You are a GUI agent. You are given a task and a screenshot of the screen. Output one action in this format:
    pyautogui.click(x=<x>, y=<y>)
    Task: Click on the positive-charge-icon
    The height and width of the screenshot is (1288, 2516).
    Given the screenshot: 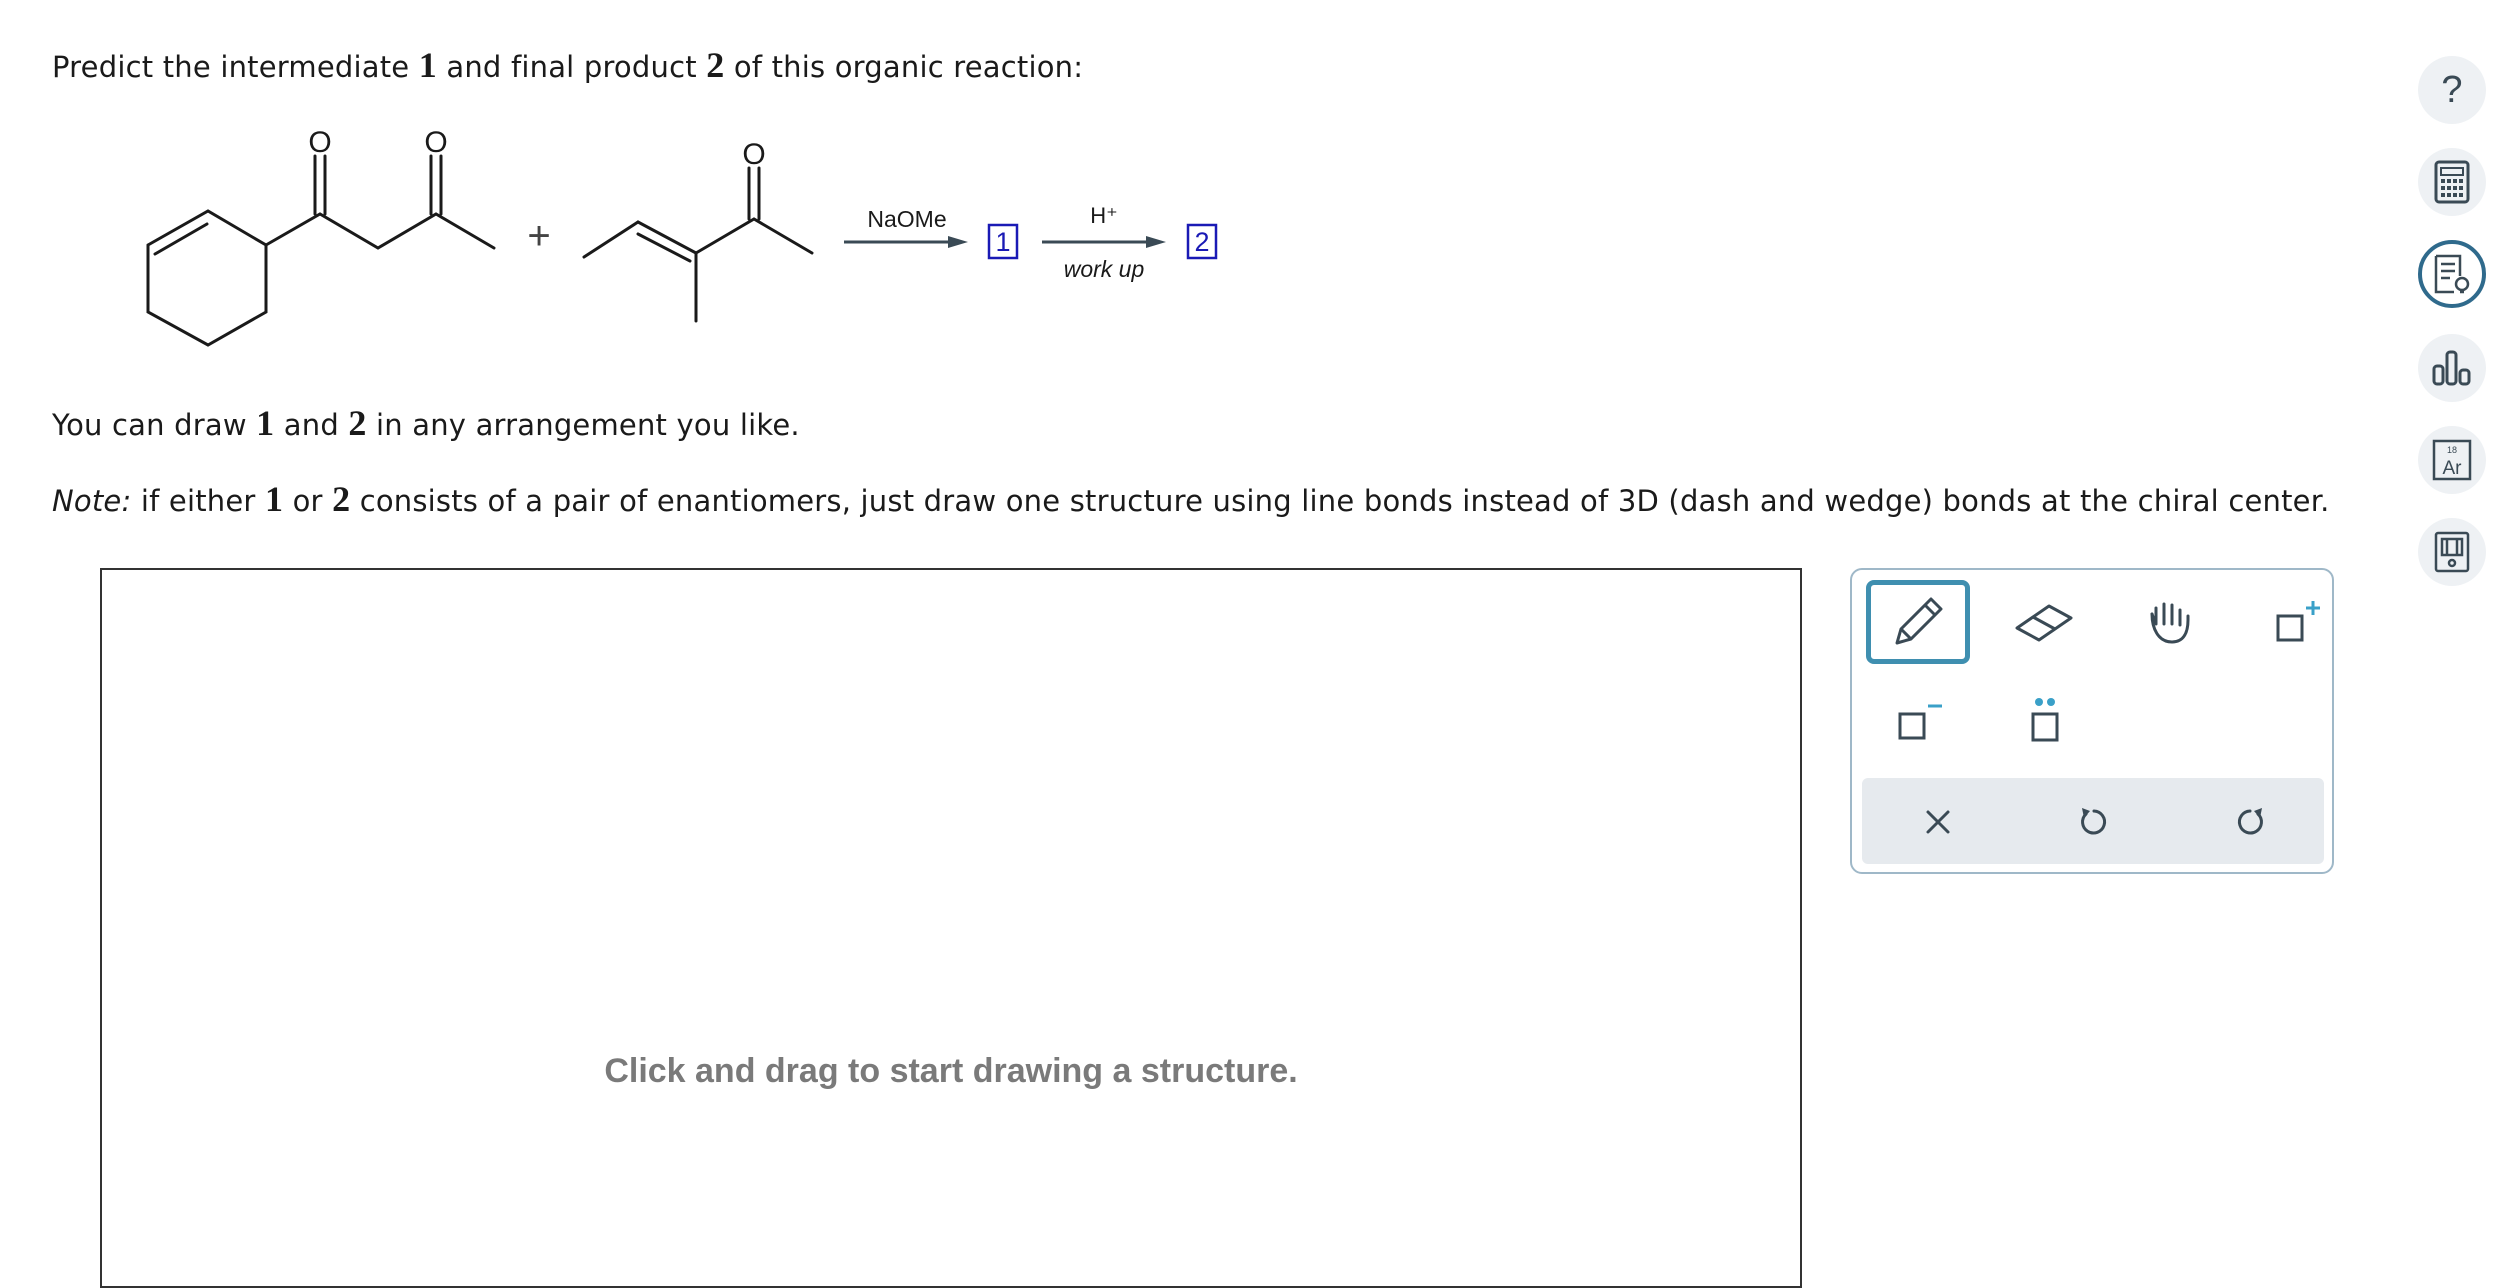 What is the action you would take?
    pyautogui.click(x=2298, y=621)
    